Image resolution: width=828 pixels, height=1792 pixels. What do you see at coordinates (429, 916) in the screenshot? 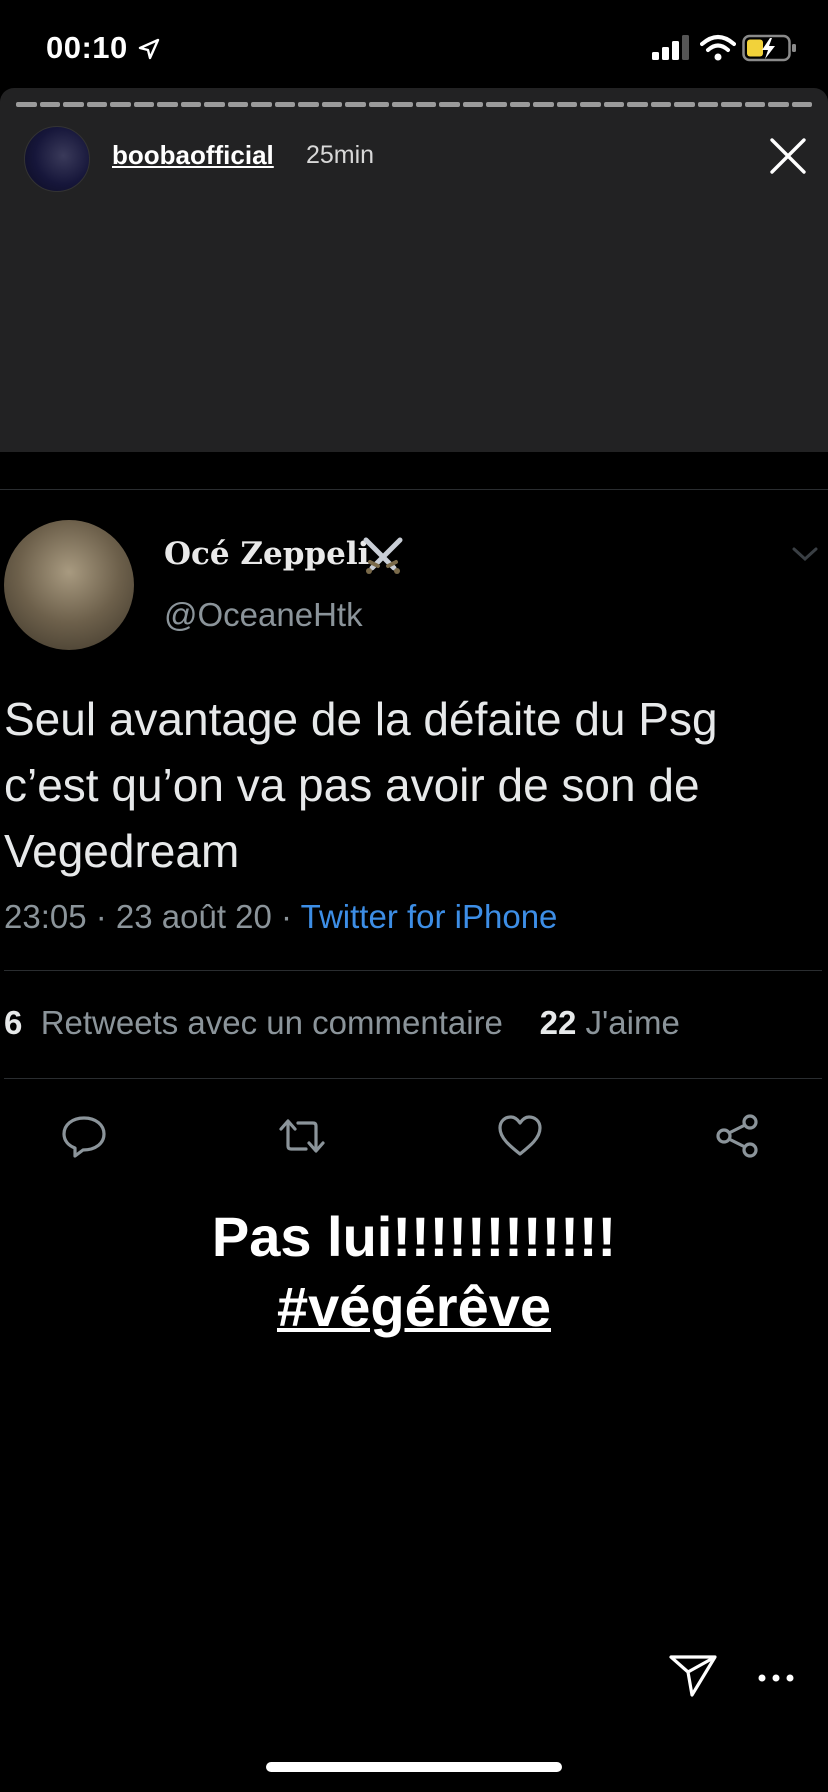
I see `tweet-source-link: Twitter for iPhone` at bounding box center [429, 916].